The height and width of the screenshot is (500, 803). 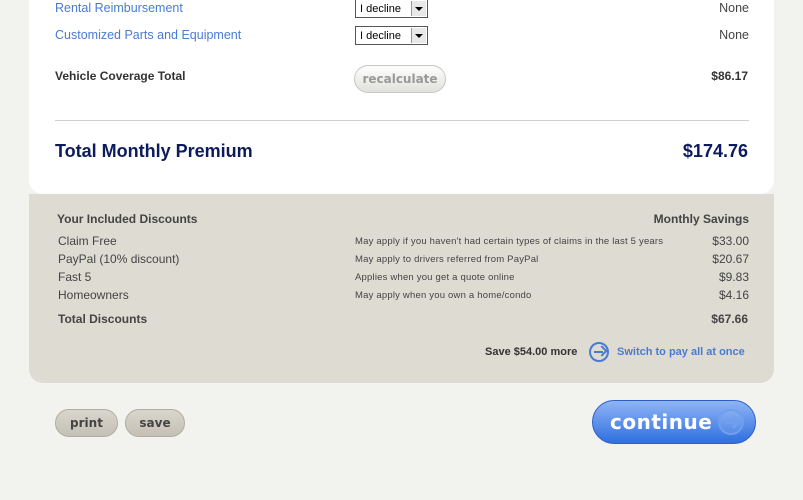 What do you see at coordinates (734, 8) in the screenshot?
I see `rental-reimbursement-amount: None` at bounding box center [734, 8].